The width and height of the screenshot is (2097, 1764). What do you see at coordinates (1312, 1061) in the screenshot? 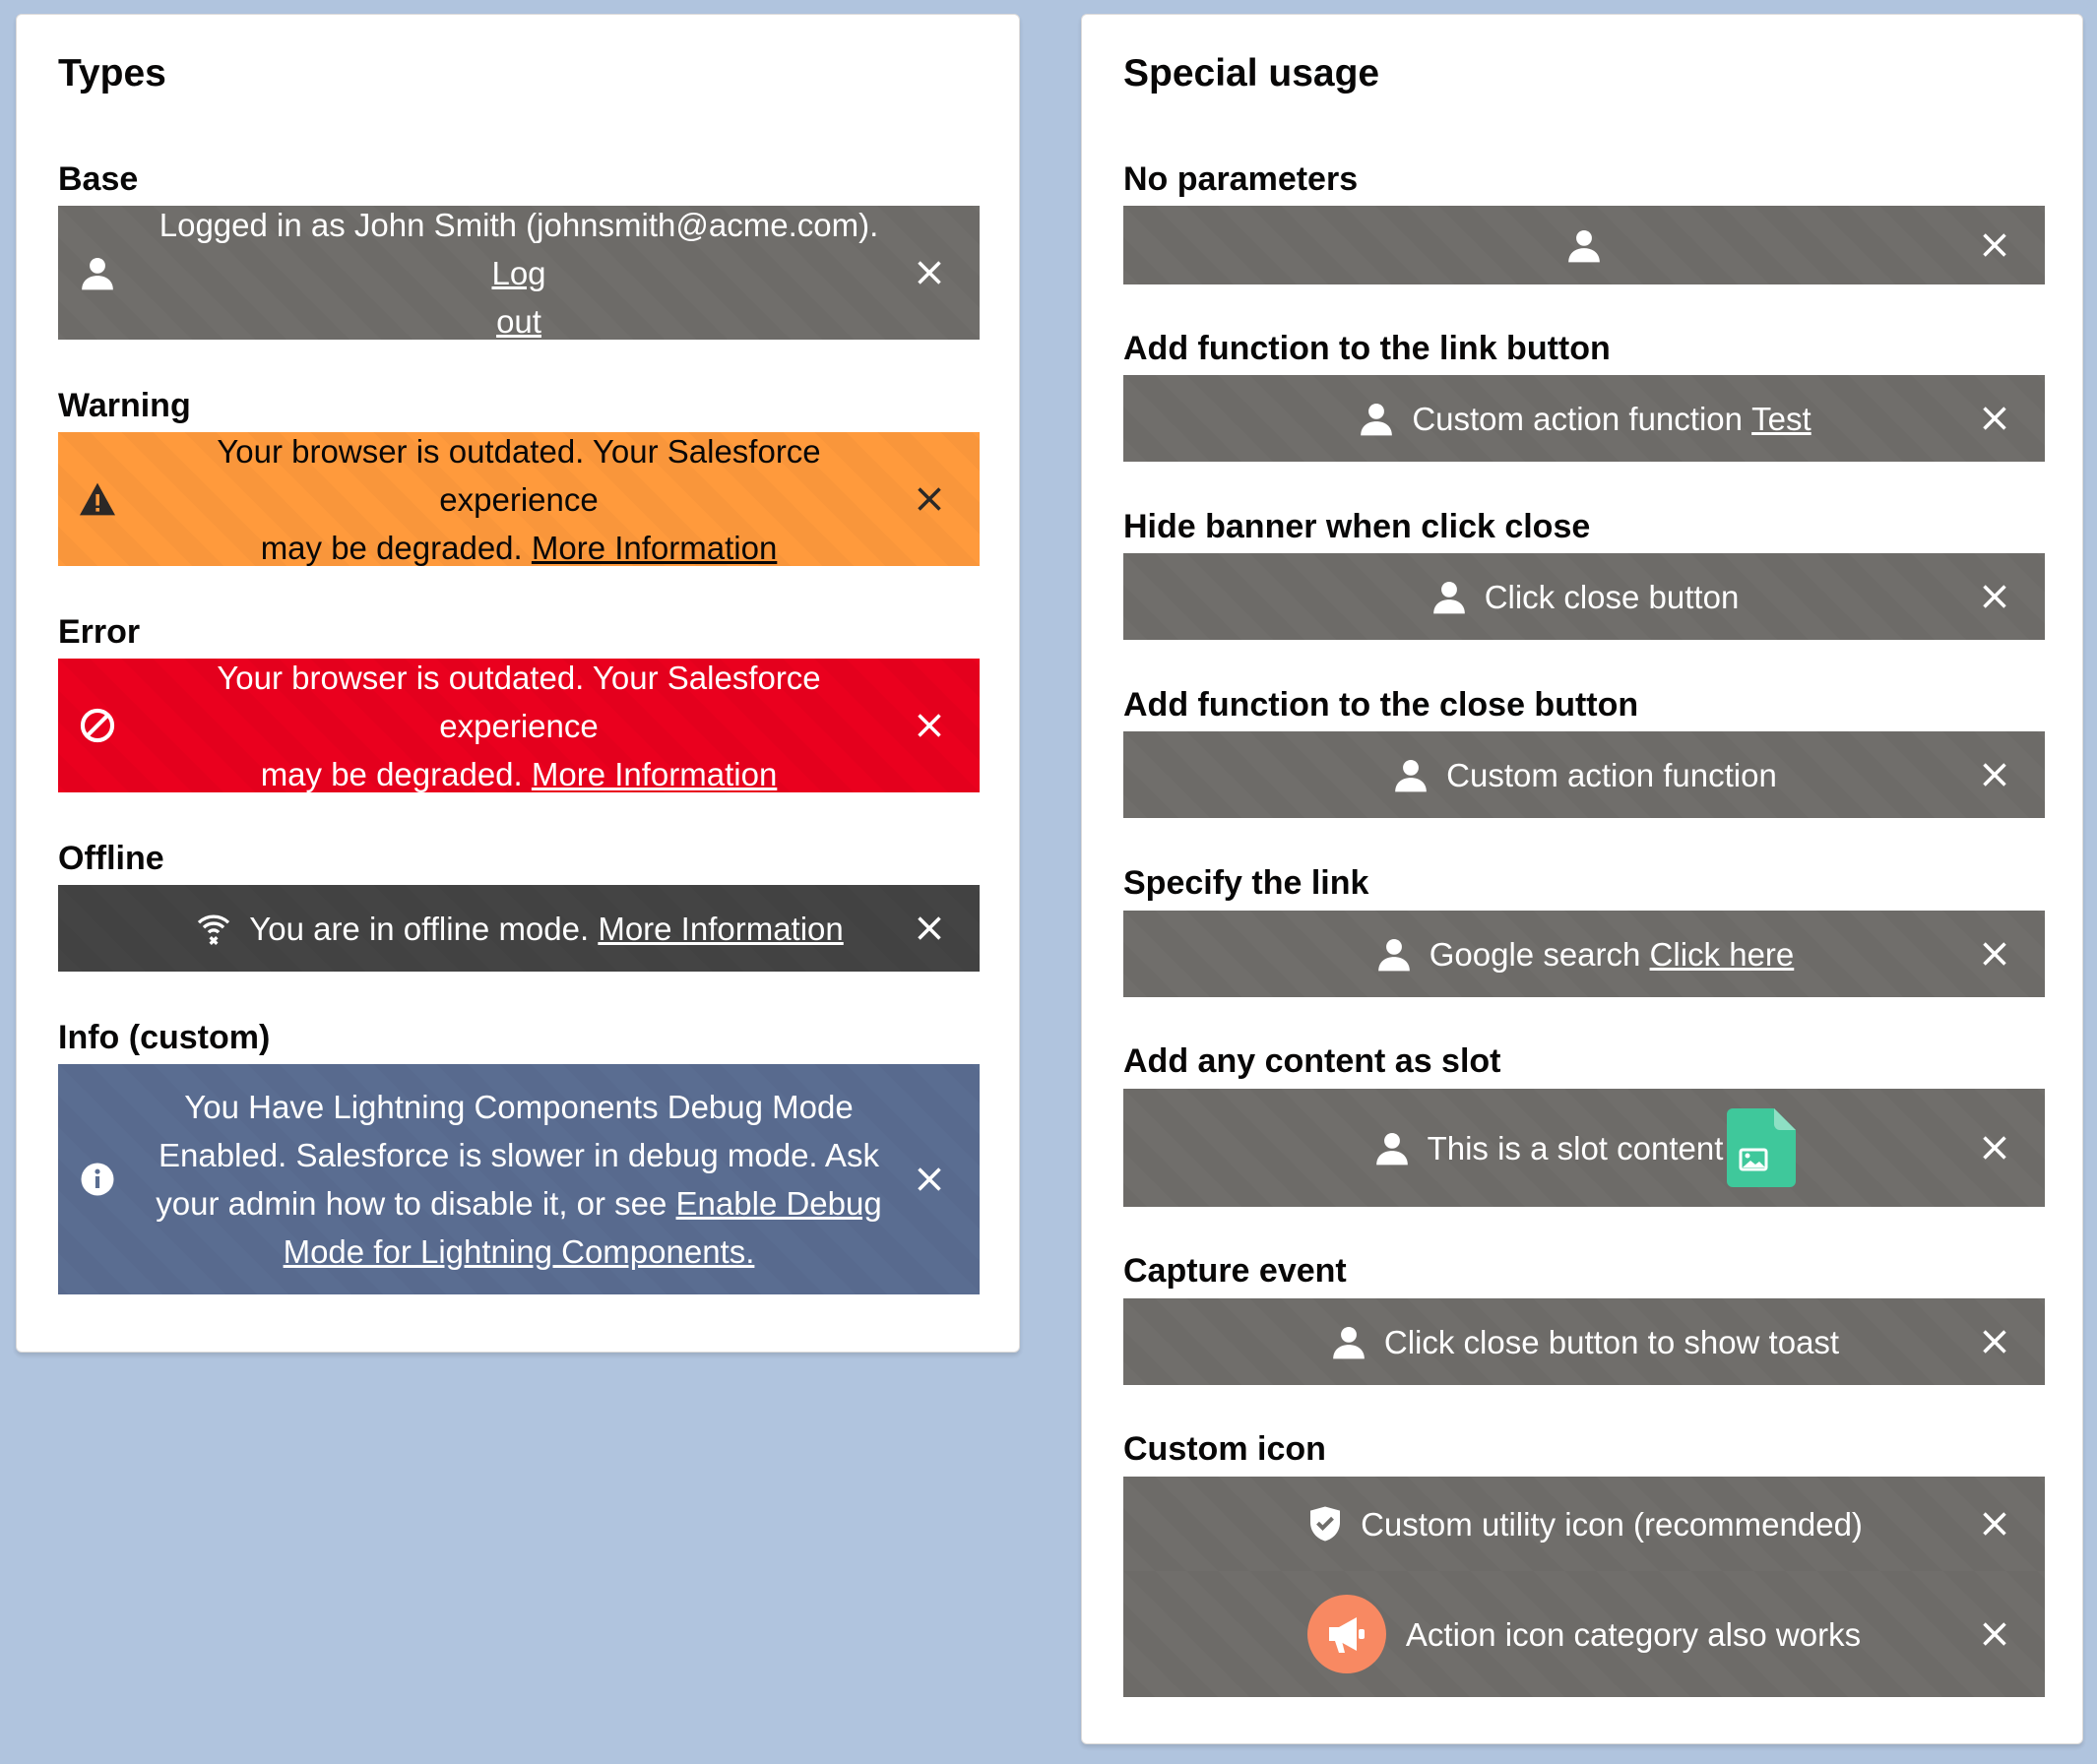
I see `slot-label: Add any content as slot` at bounding box center [1312, 1061].